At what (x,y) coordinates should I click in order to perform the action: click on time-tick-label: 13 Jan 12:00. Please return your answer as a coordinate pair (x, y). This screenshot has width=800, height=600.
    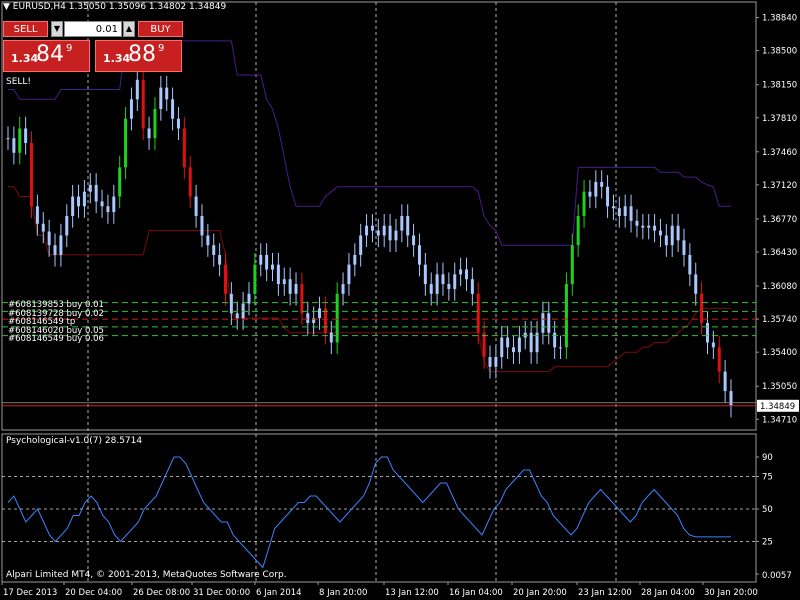
    Looking at the image, I should click on (412, 593).